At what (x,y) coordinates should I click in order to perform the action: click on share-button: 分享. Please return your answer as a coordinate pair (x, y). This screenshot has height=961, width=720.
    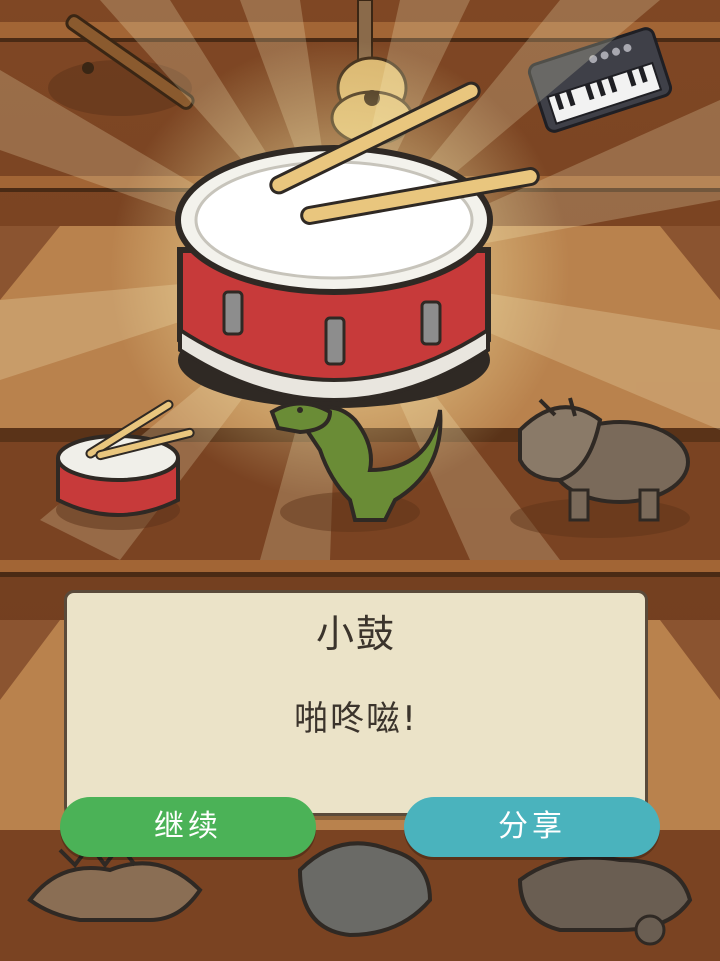
    Looking at the image, I should click on (532, 827).